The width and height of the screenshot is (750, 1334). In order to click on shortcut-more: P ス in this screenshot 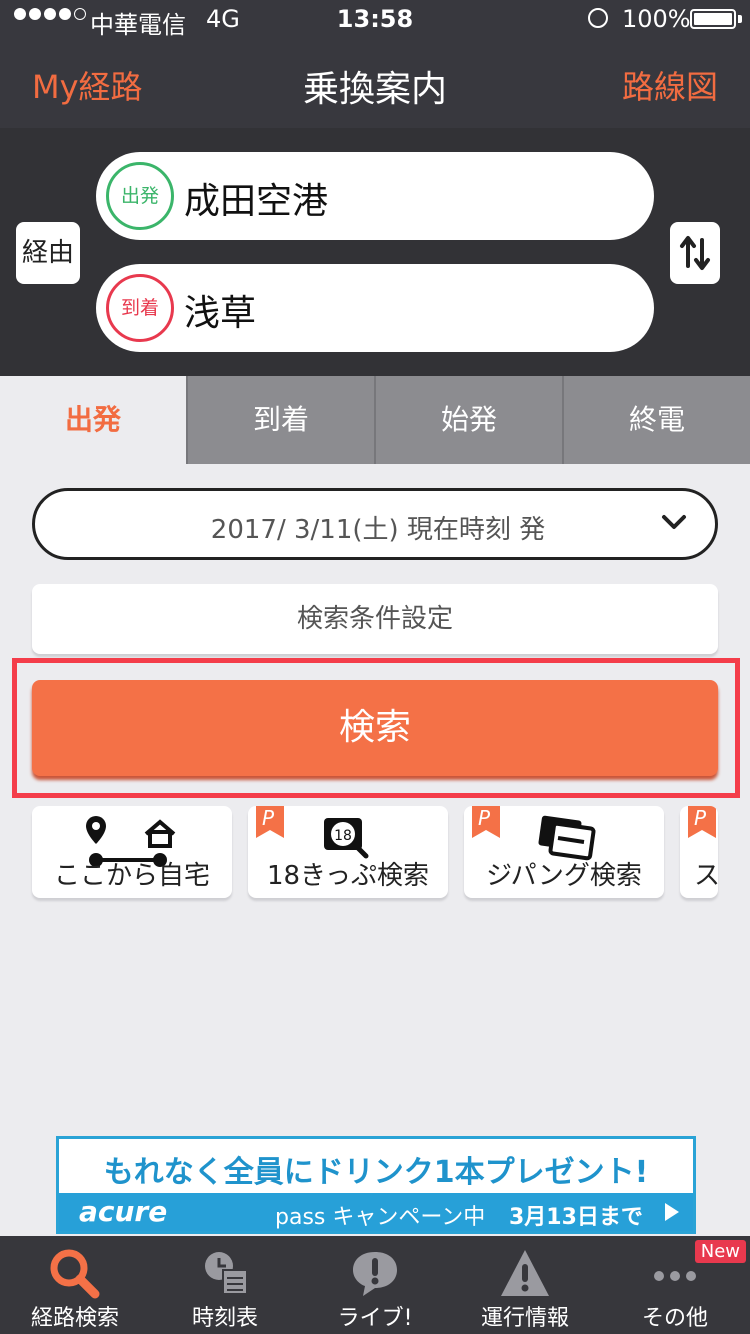, I will do `click(699, 852)`.